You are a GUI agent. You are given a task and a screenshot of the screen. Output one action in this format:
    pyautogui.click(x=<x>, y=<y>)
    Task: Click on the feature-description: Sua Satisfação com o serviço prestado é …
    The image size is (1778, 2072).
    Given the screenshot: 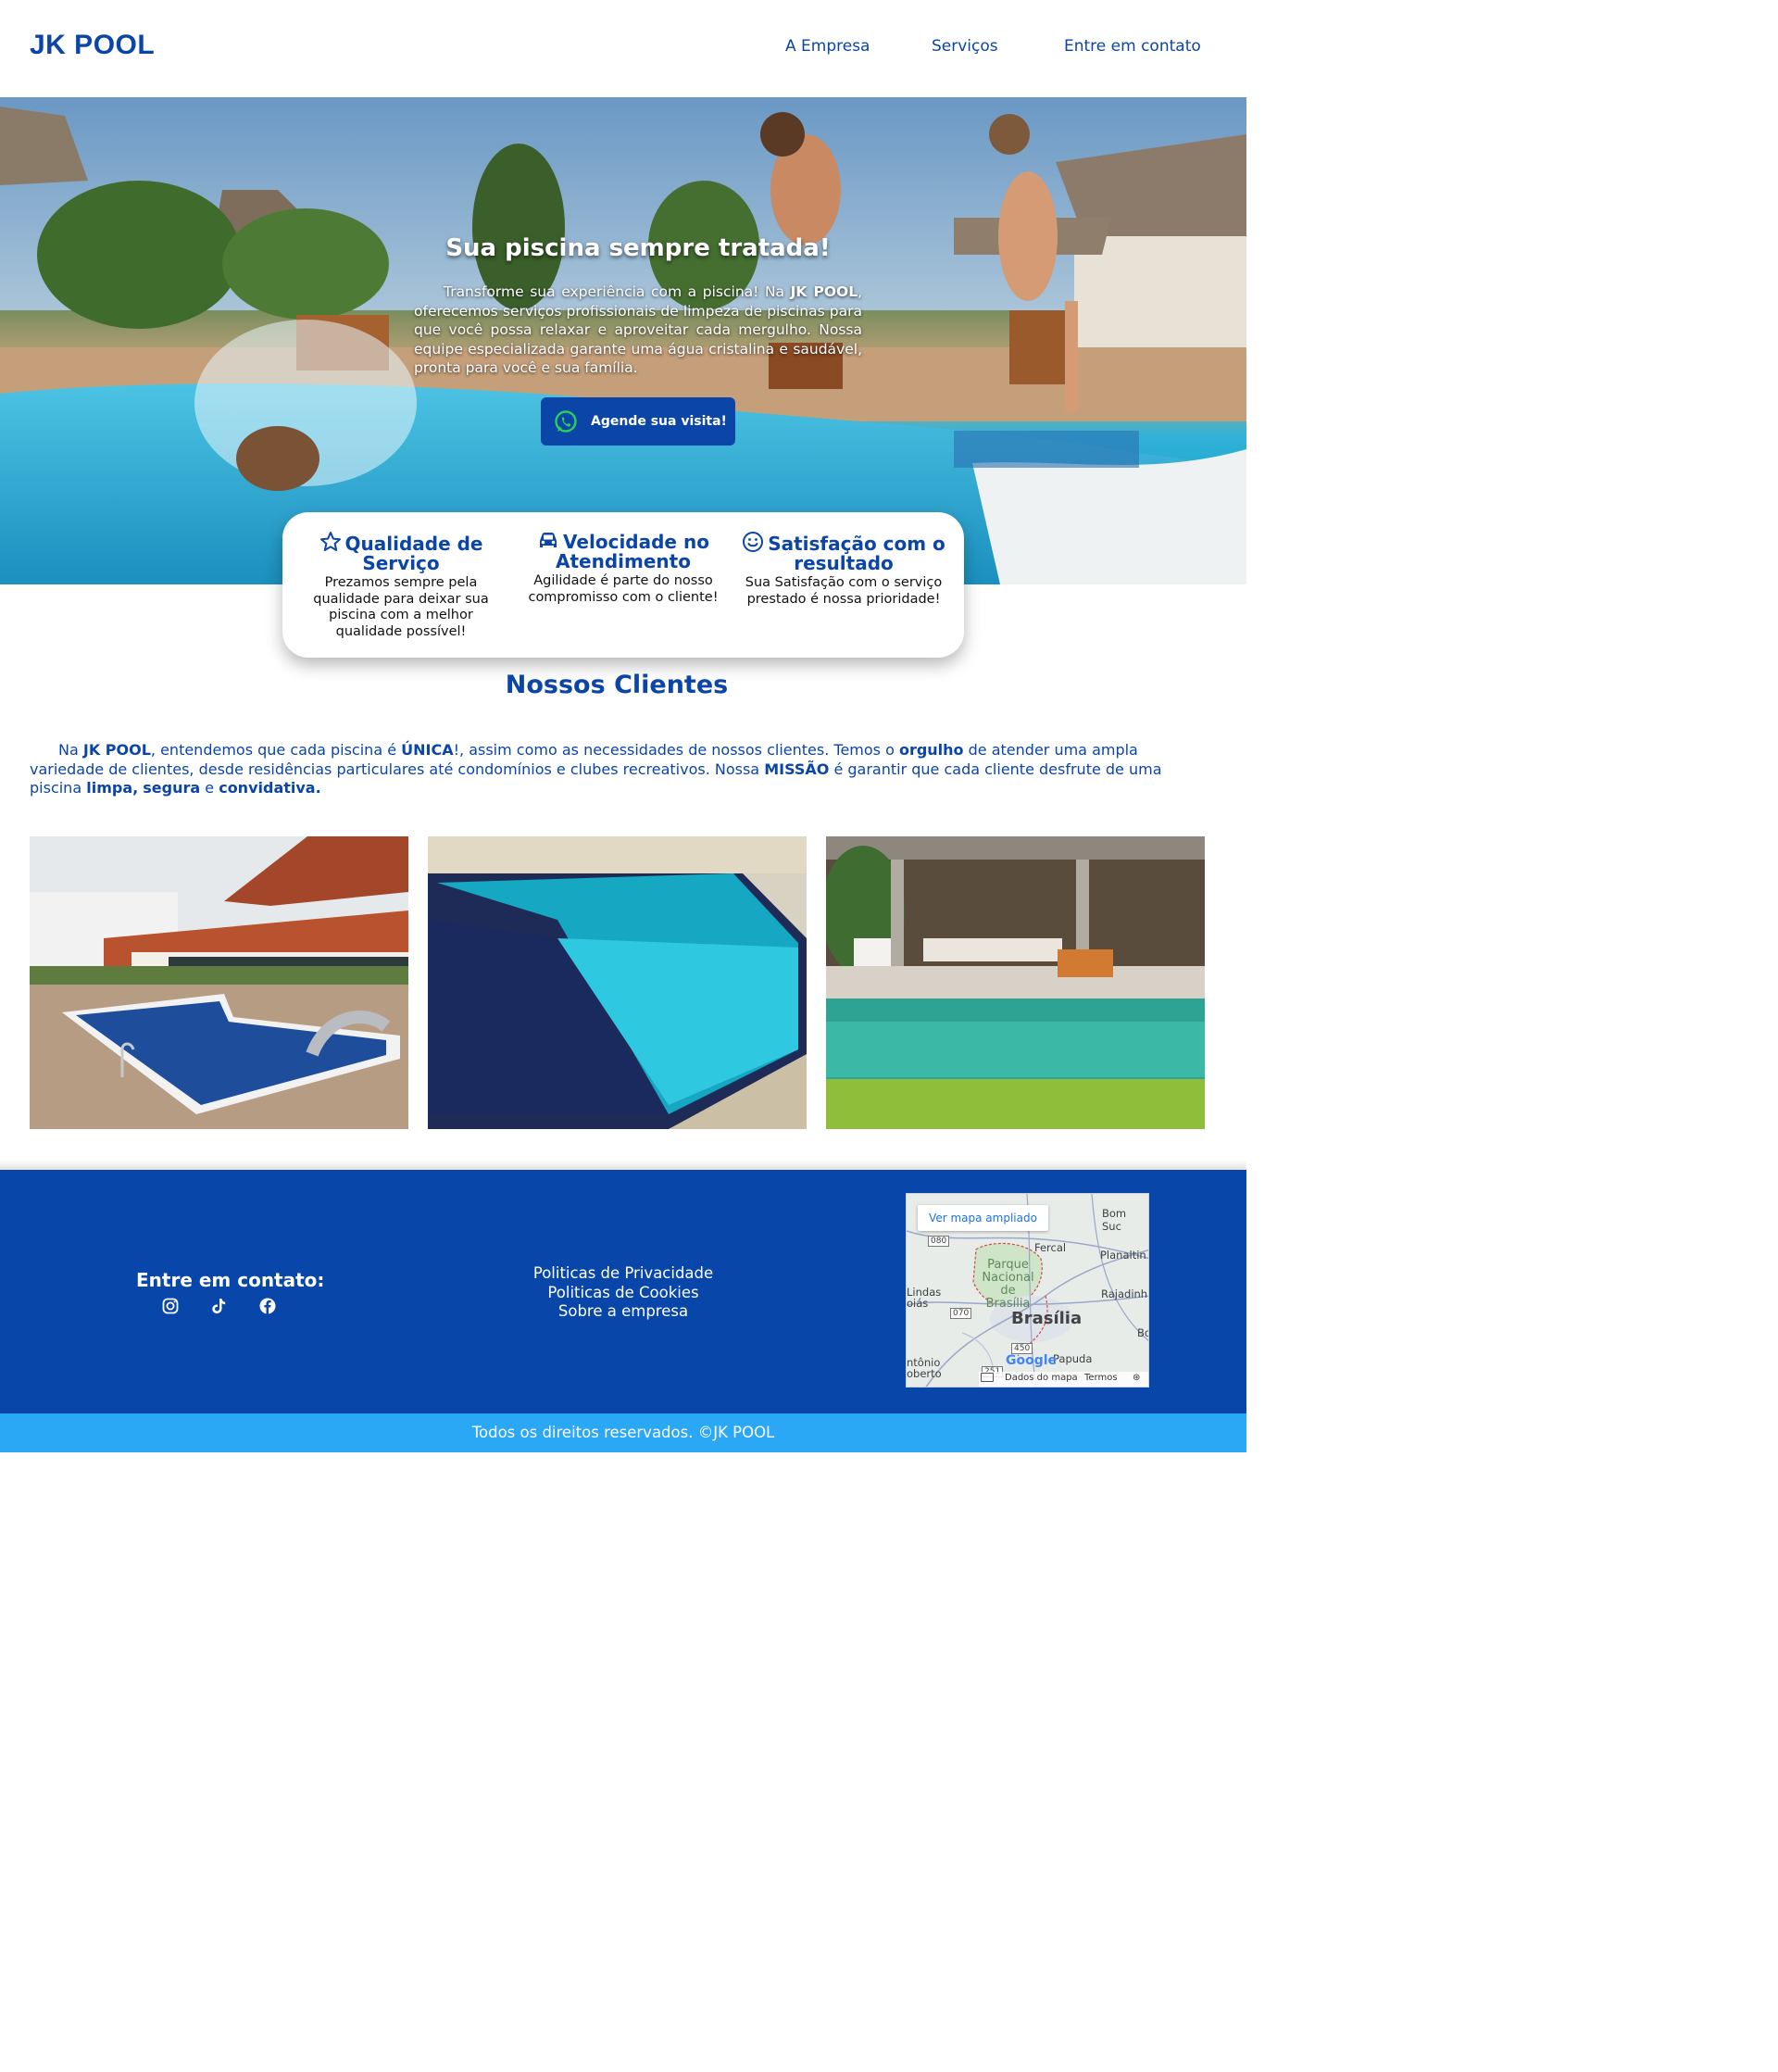 What is the action you would take?
    pyautogui.click(x=844, y=591)
    